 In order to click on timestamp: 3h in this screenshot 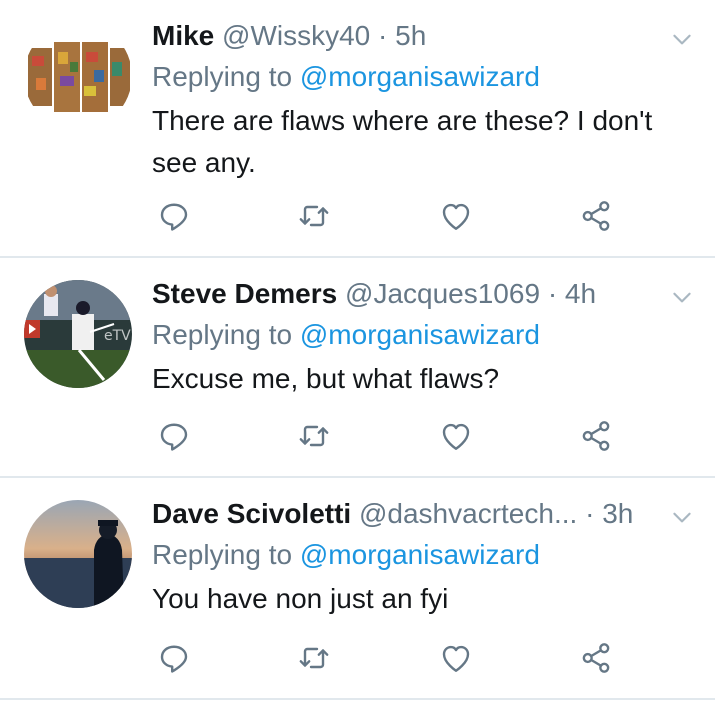, I will do `click(617, 513)`.